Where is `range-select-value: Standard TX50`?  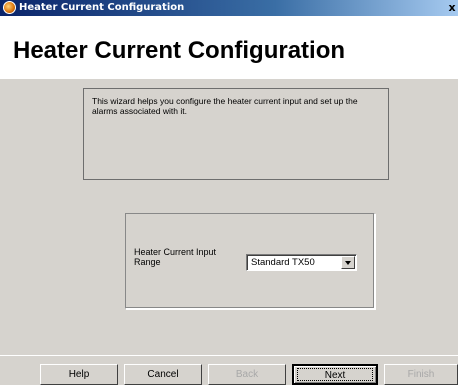
range-select-value: Standard TX50 is located at coordinates (283, 262).